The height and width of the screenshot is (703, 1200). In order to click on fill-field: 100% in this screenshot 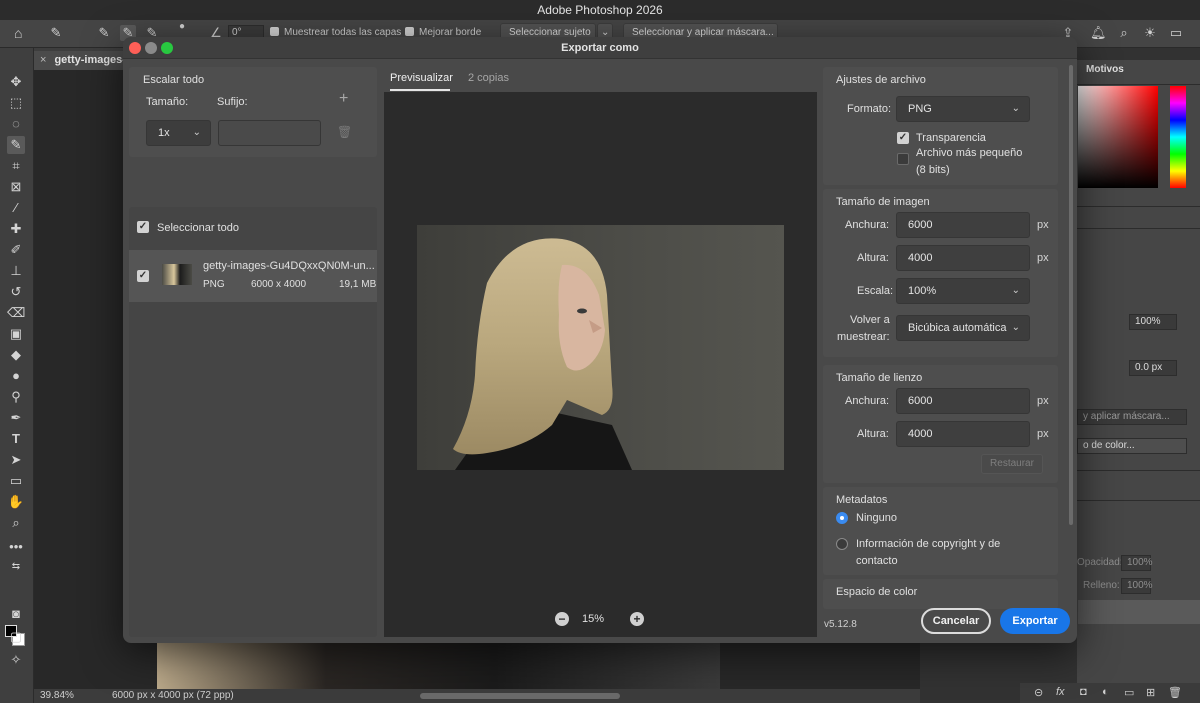, I will do `click(1137, 586)`.